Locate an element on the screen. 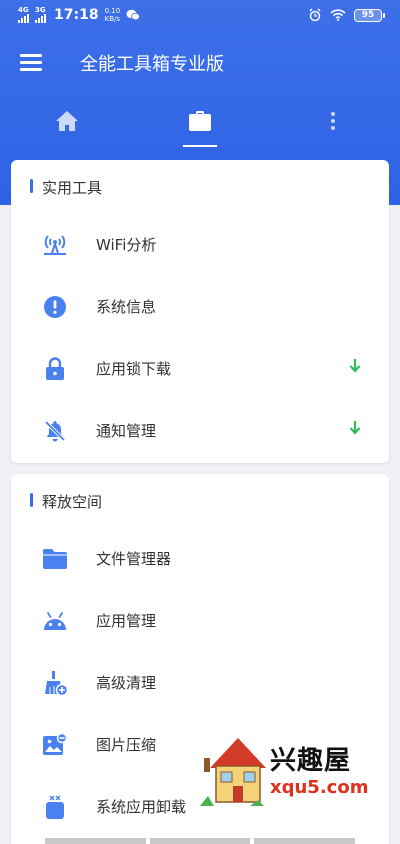 The width and height of the screenshot is (400, 844). info-exclamation-icon is located at coordinates (55, 307).